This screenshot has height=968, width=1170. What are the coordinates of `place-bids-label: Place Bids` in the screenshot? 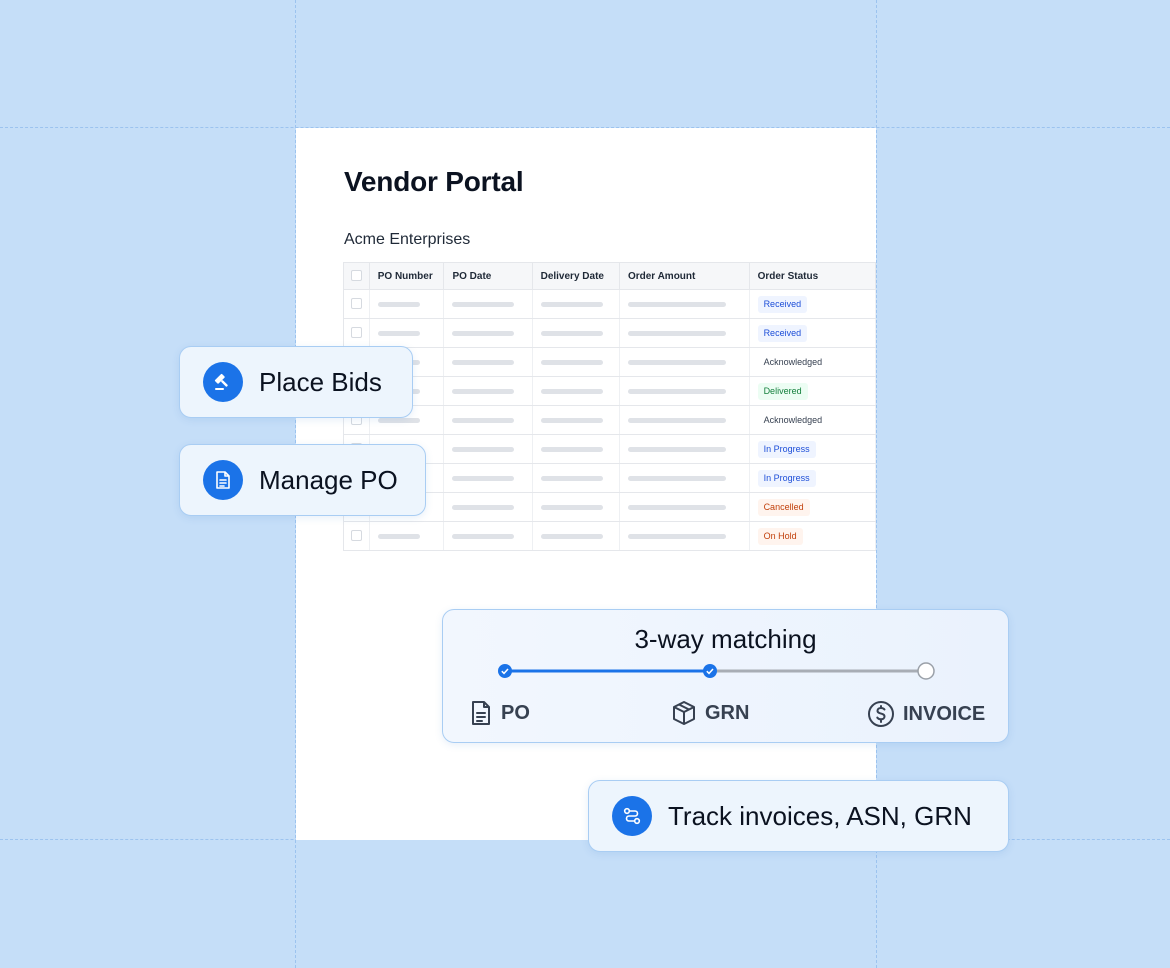 It's located at (320, 381).